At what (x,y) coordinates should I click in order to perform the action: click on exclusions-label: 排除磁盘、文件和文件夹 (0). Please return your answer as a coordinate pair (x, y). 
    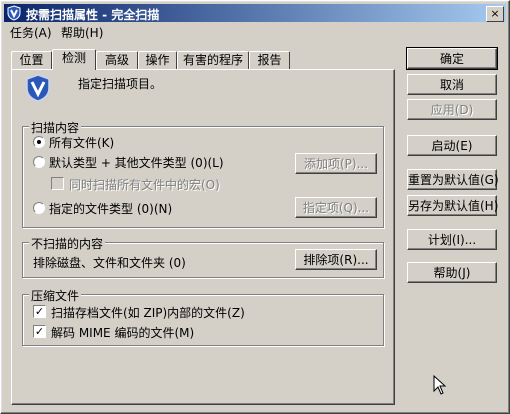
    Looking at the image, I should click on (109, 263).